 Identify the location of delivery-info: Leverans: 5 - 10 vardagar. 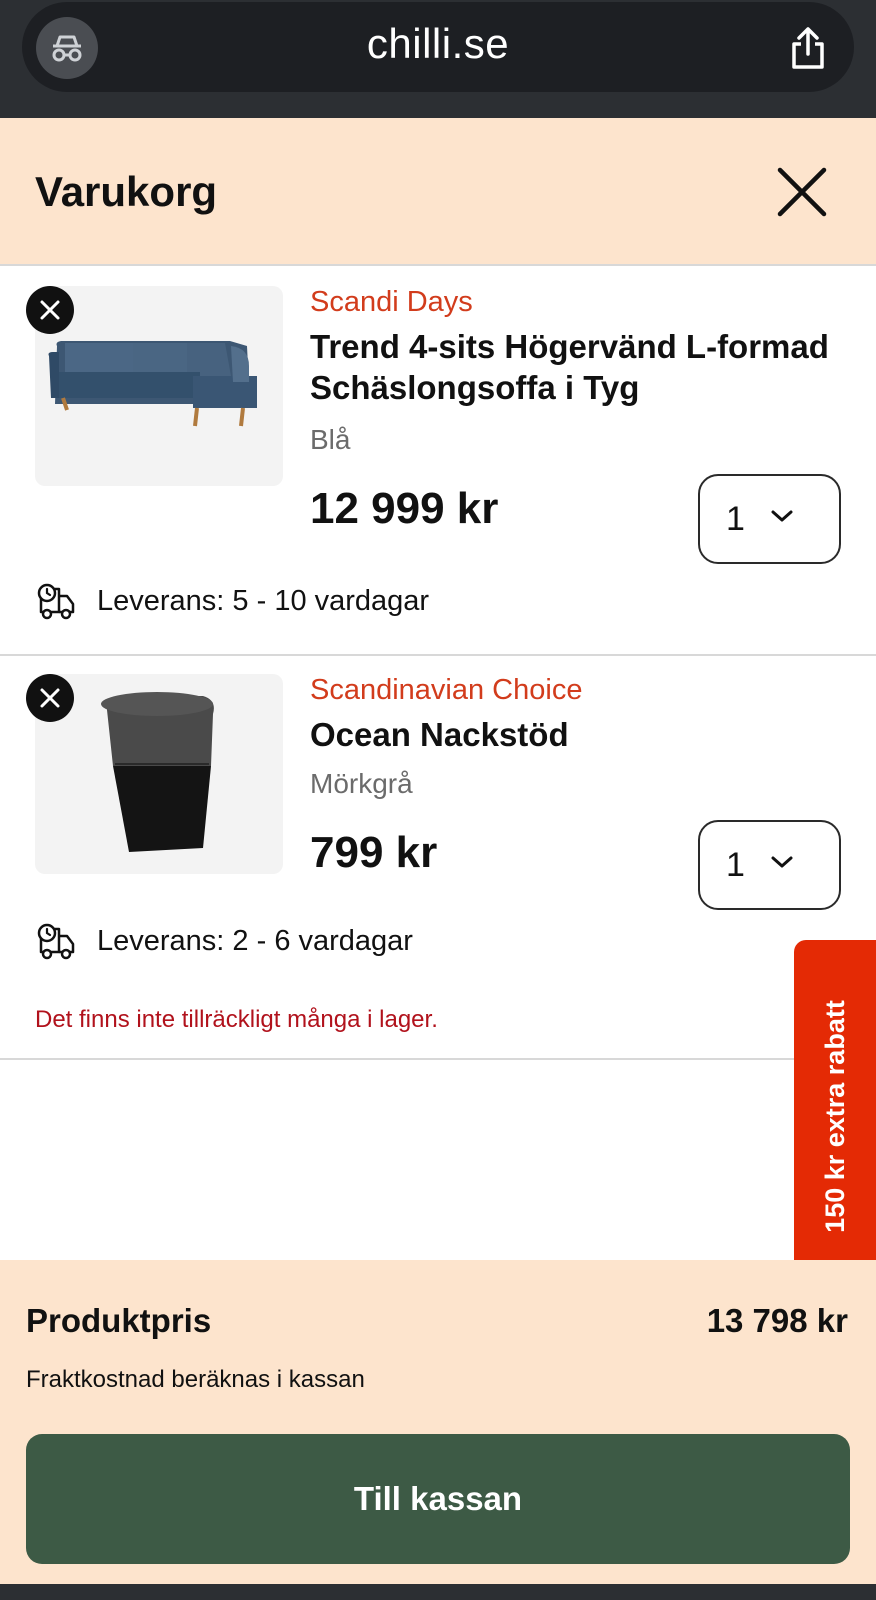
(232, 601).